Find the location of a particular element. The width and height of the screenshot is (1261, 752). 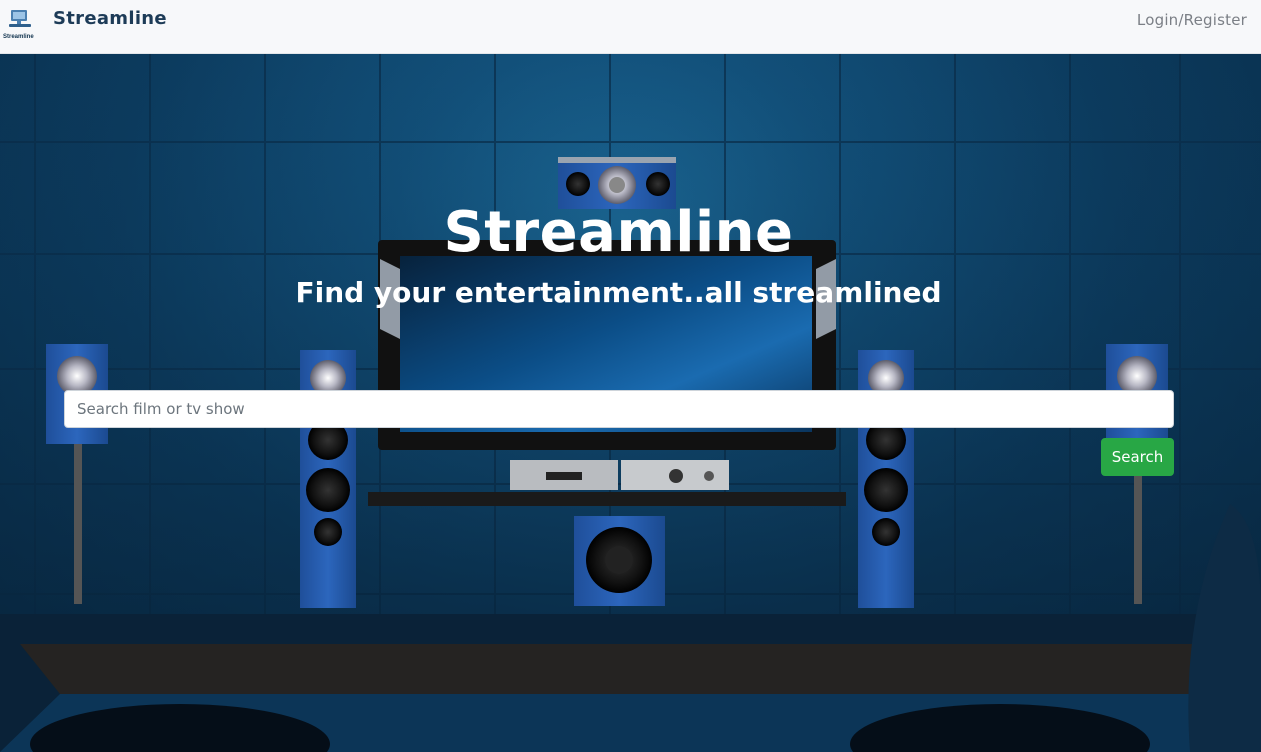

hero-title: Streamline is located at coordinates (618, 232).